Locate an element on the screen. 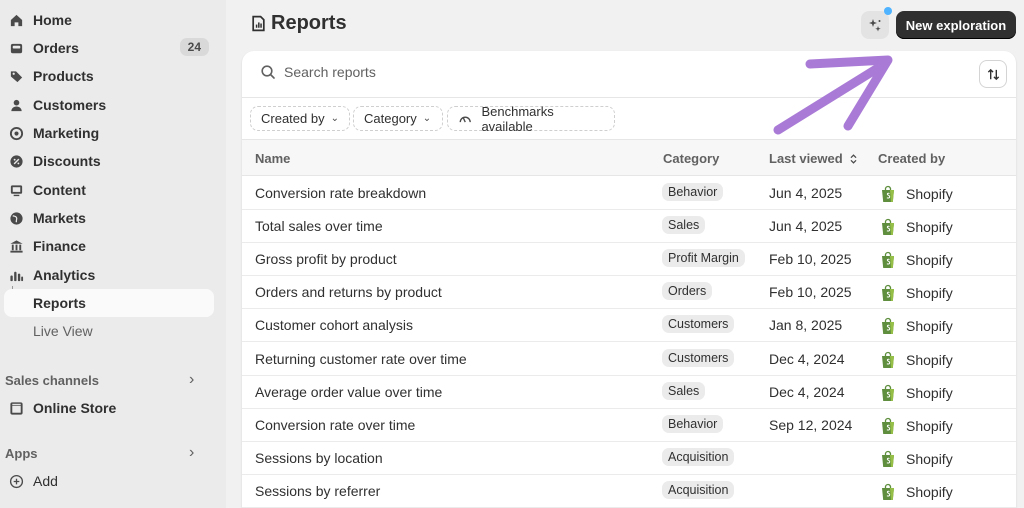 This screenshot has width=1024, height=508. sidebar-item-analytics: Analytics is located at coordinates (109, 275).